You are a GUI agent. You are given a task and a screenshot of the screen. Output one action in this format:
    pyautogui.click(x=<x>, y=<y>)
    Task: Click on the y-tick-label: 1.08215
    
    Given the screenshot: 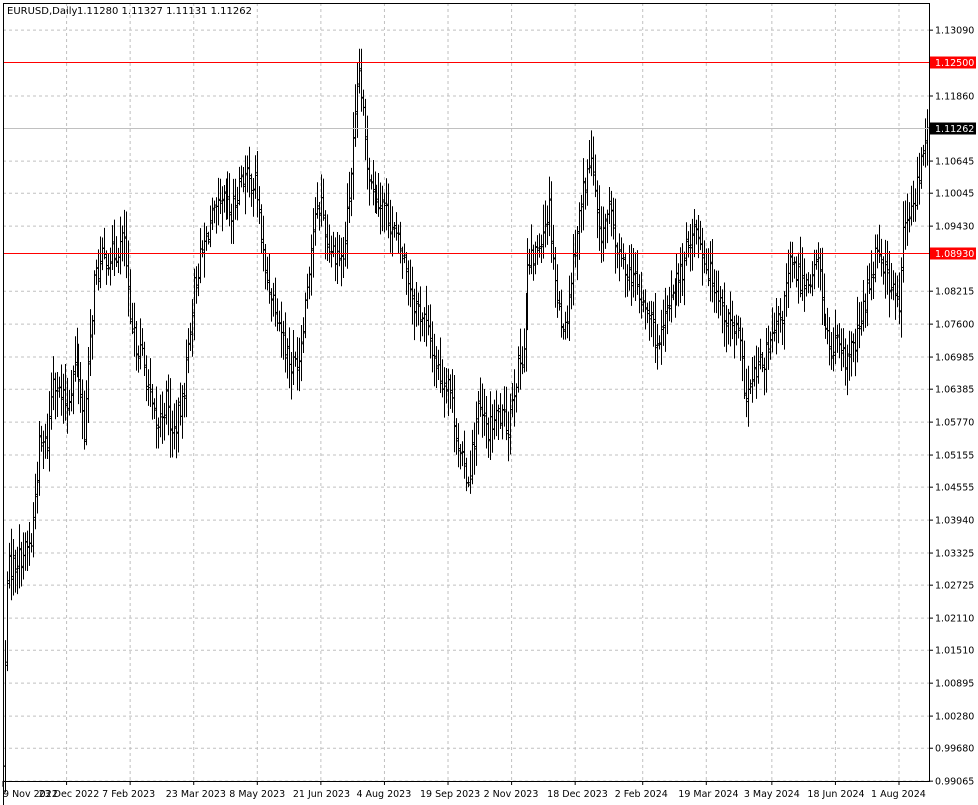 What is the action you would take?
    pyautogui.click(x=954, y=292)
    